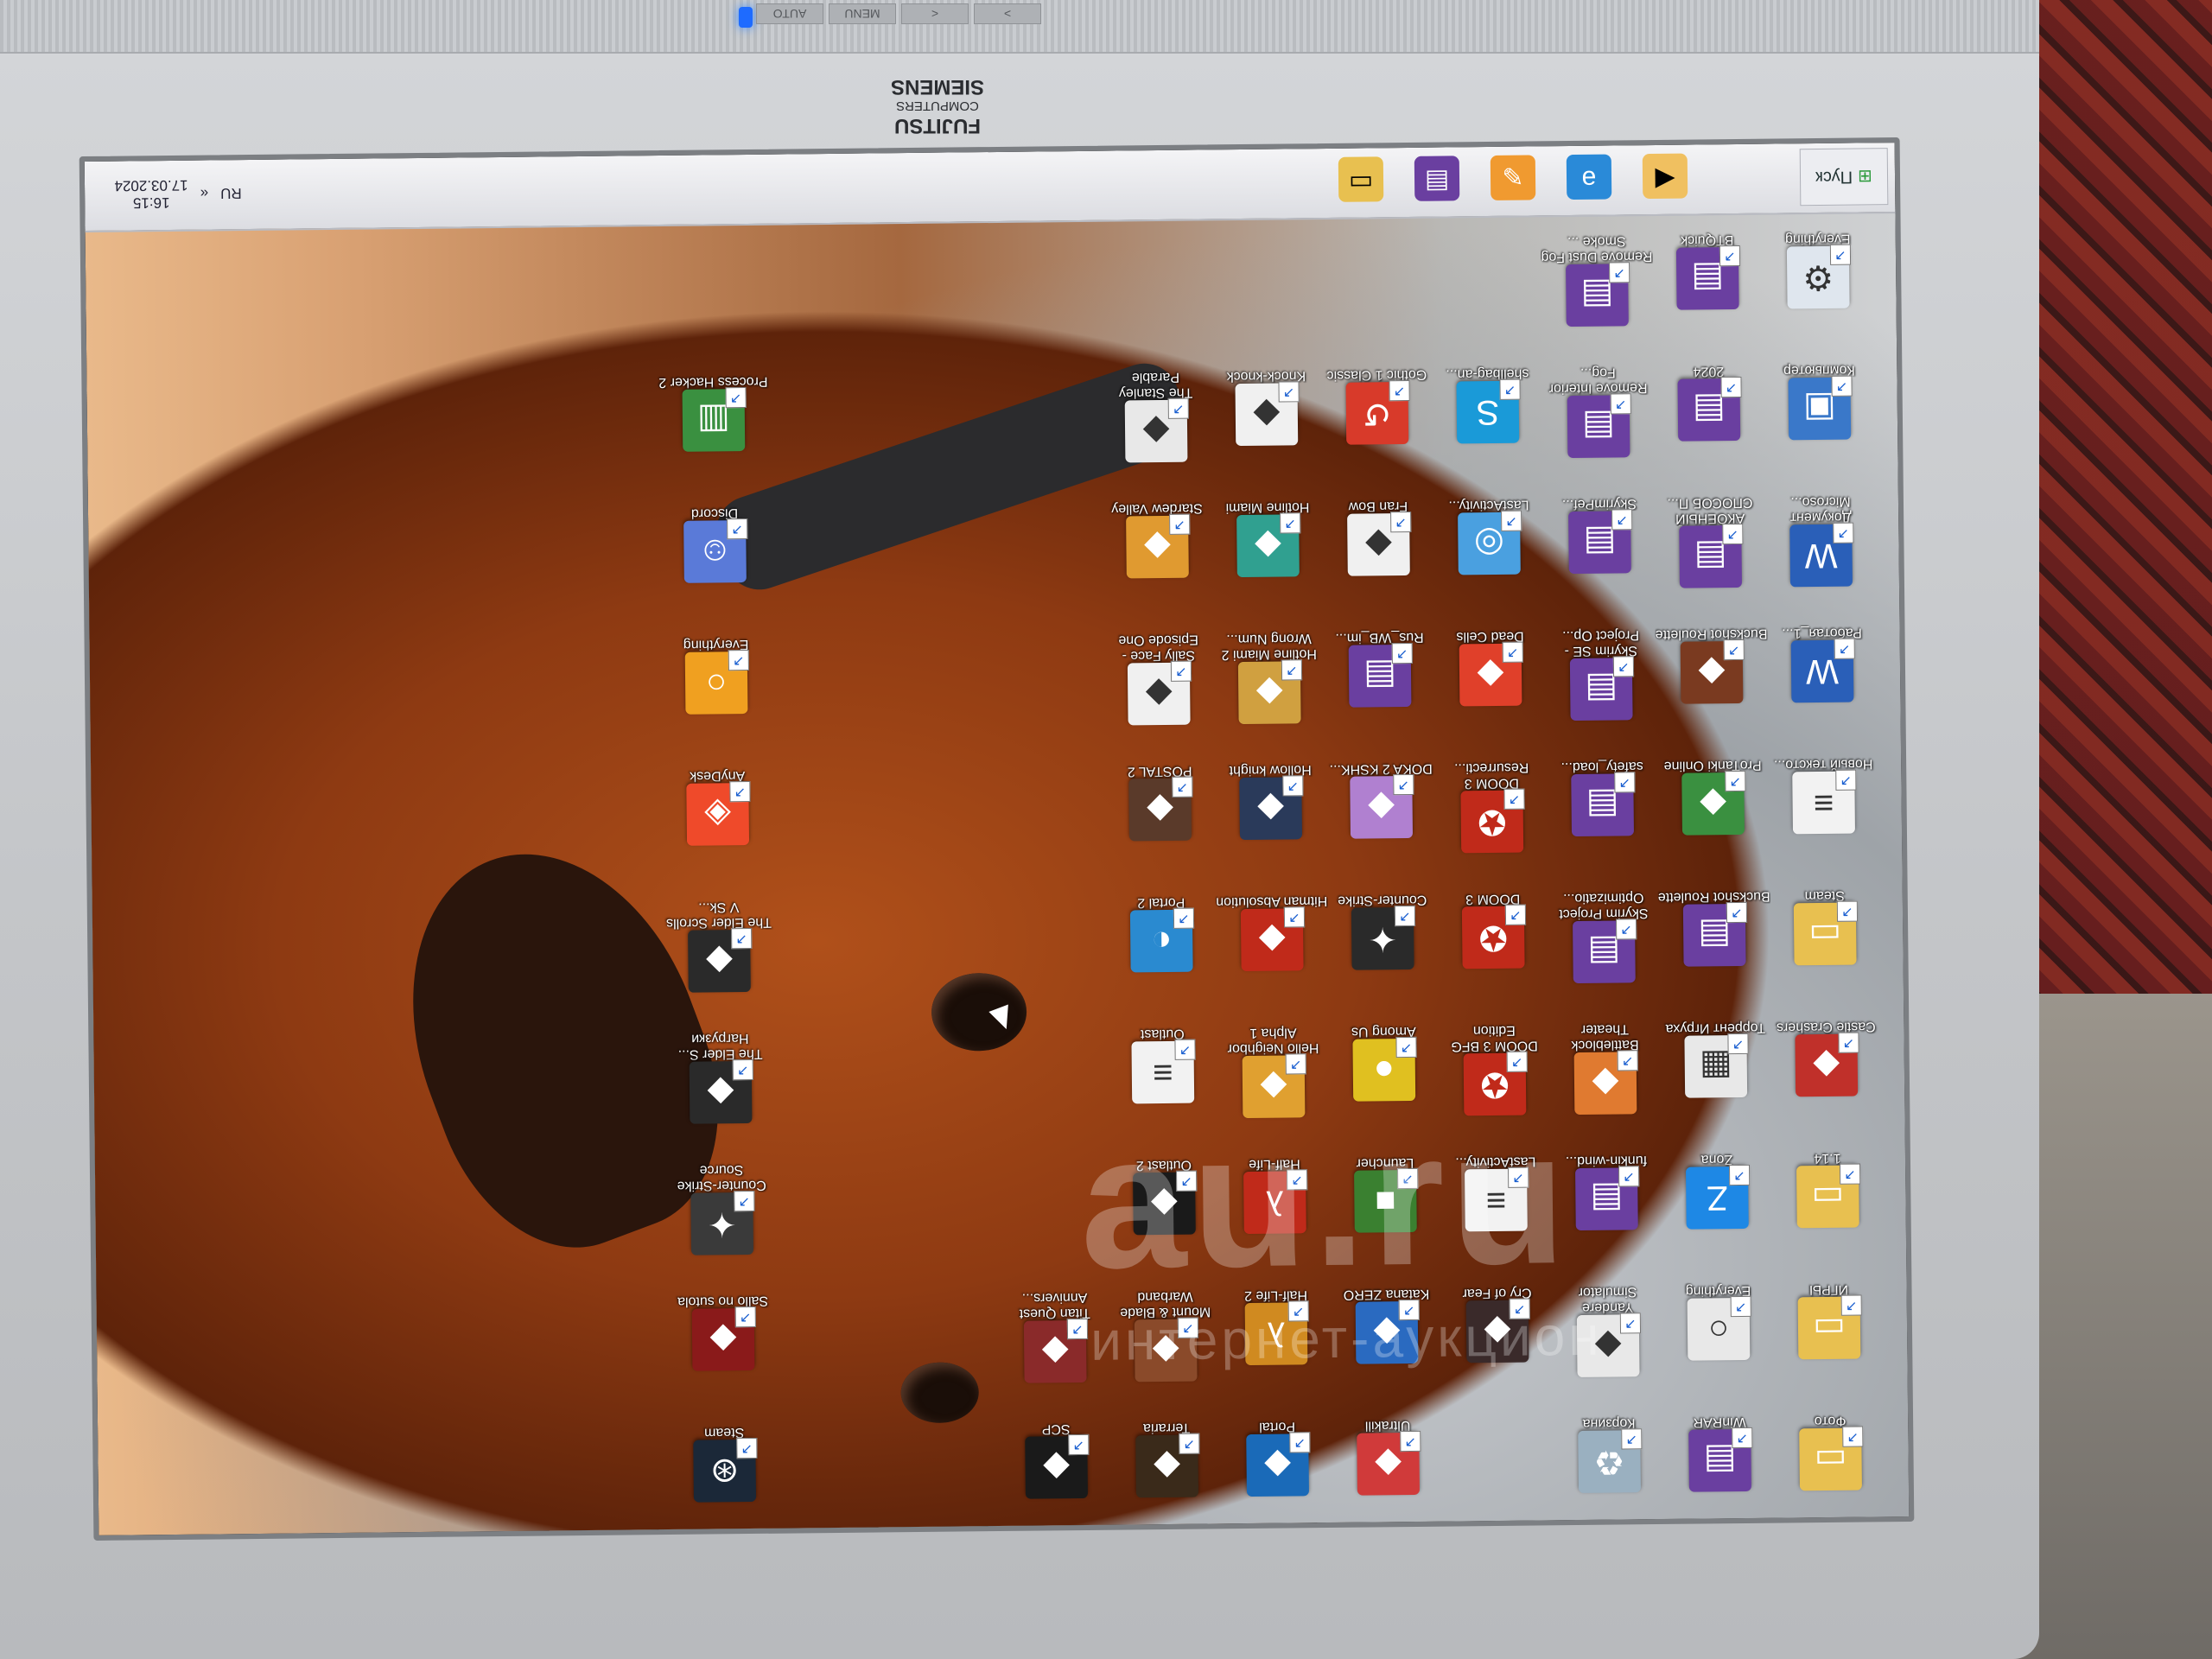  What do you see at coordinates (1601, 686) in the screenshot?
I see `desktop-icon: Skyrim SE - Project Op... ▤` at bounding box center [1601, 686].